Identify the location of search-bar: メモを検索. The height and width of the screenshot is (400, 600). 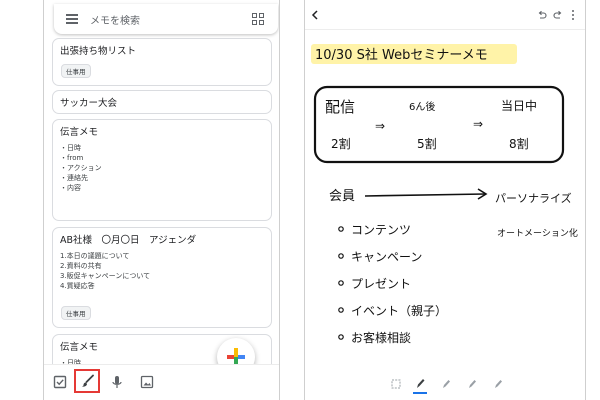
(166, 19).